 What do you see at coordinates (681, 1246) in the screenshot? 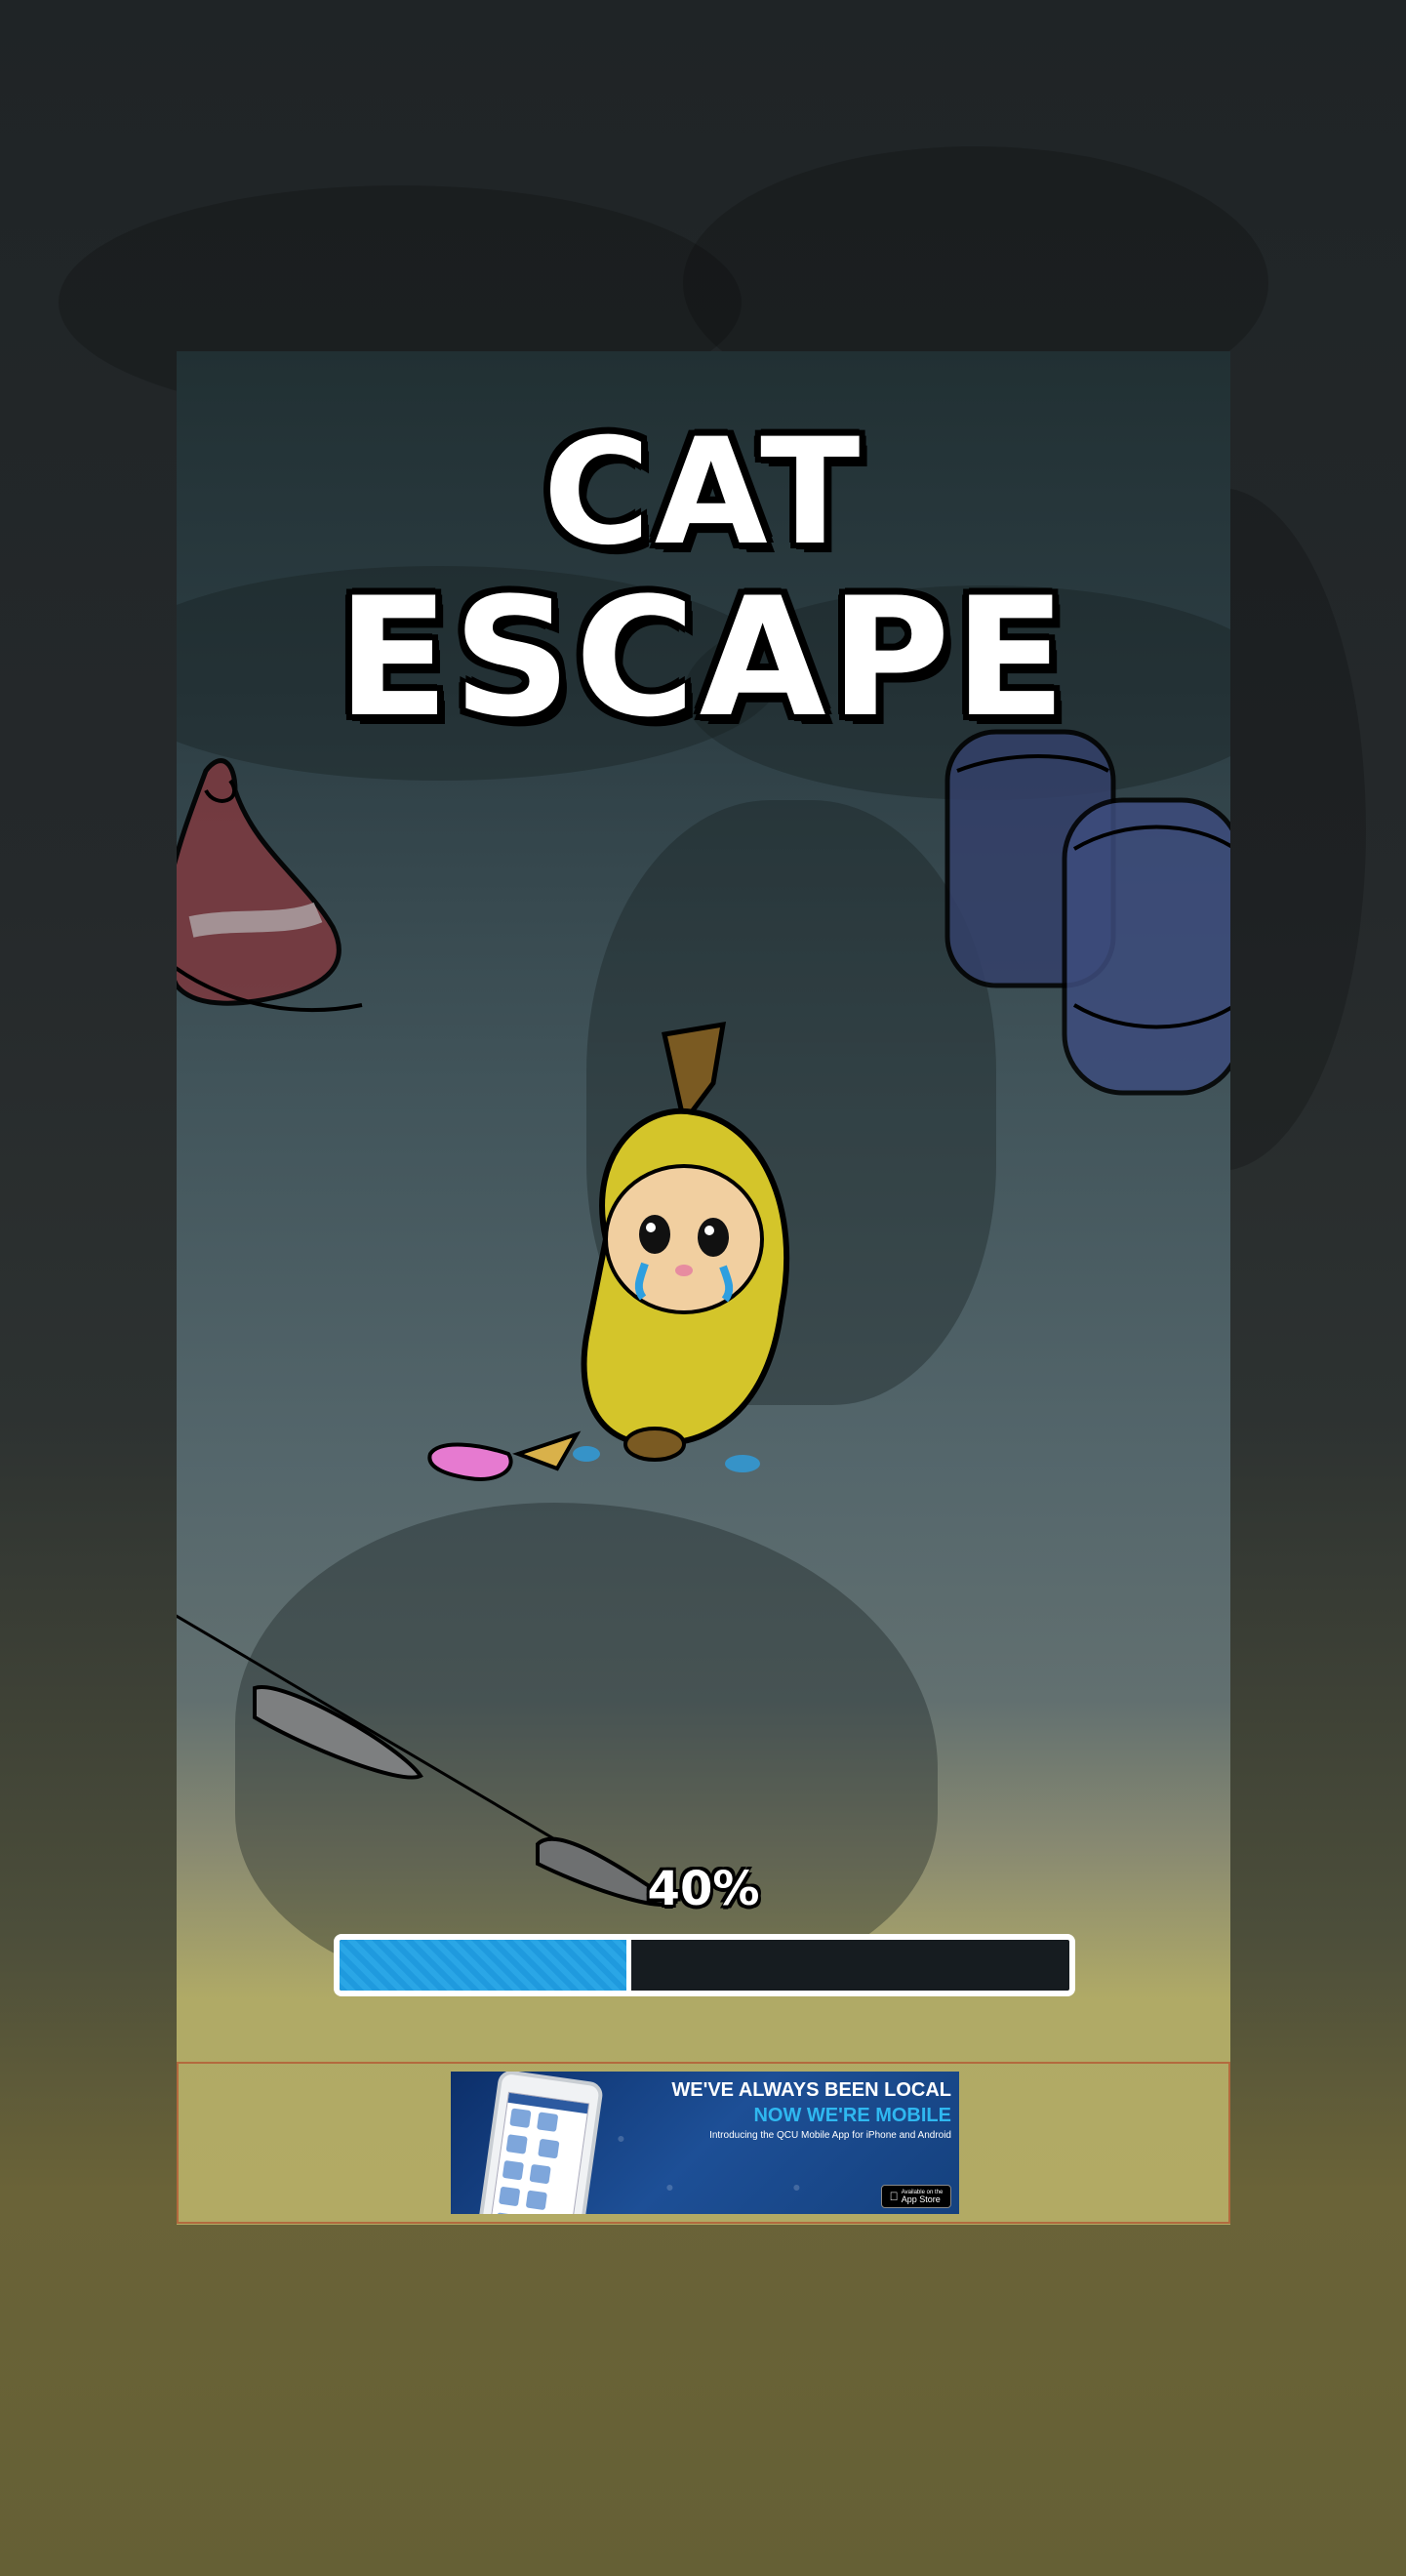
I see `banana-cat-icon` at bounding box center [681, 1246].